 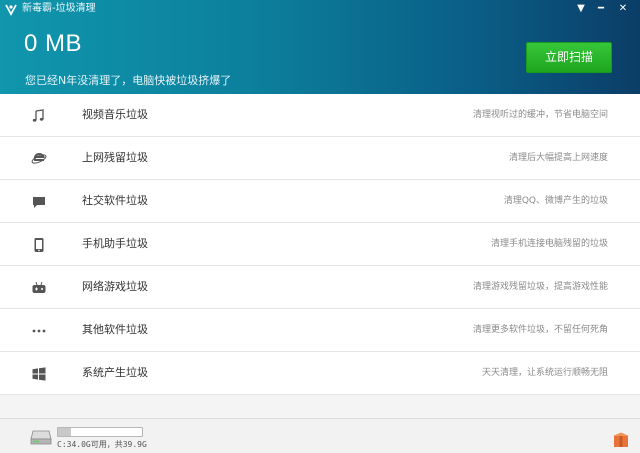 What do you see at coordinates (102, 444) in the screenshot?
I see `disk-space-label: C:34.0G可用，共39.9G` at bounding box center [102, 444].